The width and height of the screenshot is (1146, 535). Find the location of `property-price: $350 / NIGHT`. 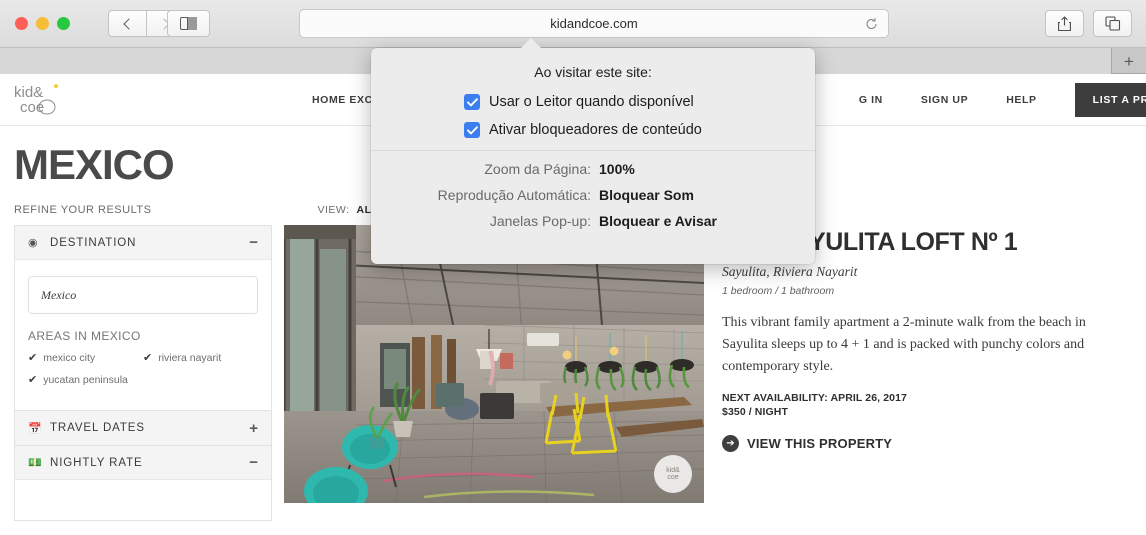

property-price: $350 / NIGHT is located at coordinates (755, 412).